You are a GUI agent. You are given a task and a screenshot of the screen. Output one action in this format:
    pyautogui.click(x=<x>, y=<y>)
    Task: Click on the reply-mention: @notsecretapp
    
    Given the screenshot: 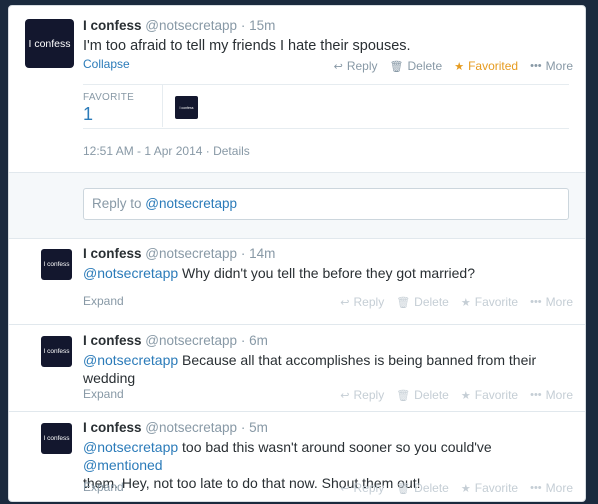 What is the action you would take?
    pyautogui.click(x=191, y=203)
    